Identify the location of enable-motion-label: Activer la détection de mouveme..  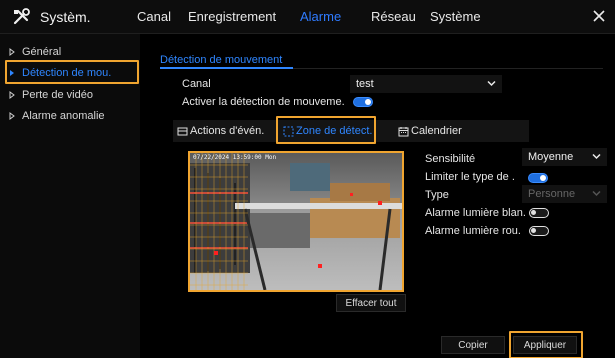
(263, 102).